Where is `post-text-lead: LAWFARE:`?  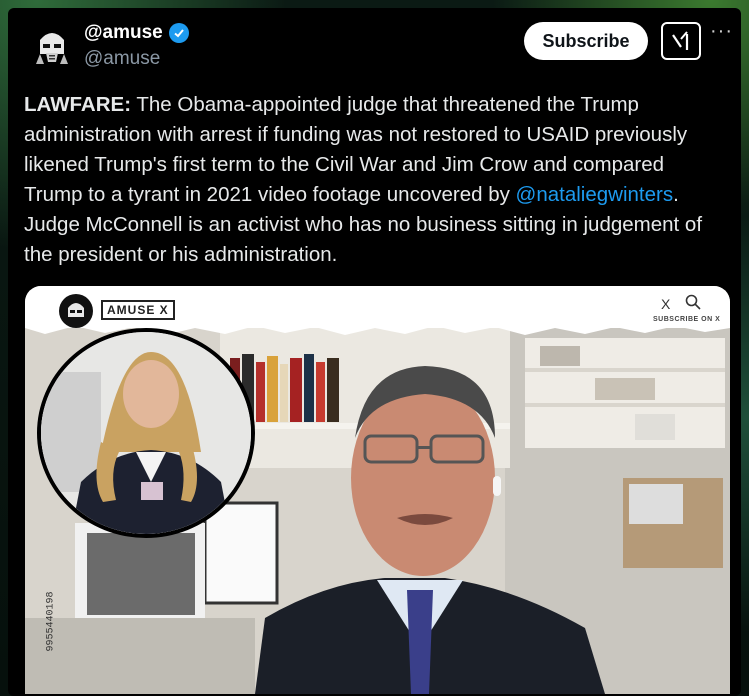
post-text-lead: LAWFARE: is located at coordinates (78, 104).